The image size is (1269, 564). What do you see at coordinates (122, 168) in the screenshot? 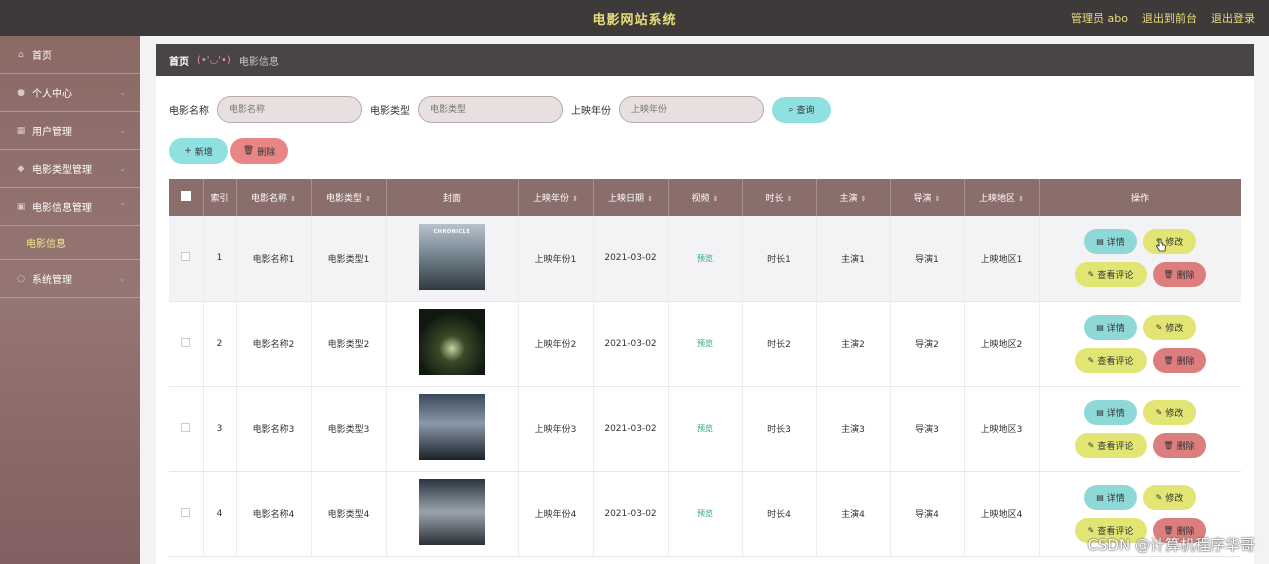
I see `chevron-down-icon: ⌄` at bounding box center [122, 168].